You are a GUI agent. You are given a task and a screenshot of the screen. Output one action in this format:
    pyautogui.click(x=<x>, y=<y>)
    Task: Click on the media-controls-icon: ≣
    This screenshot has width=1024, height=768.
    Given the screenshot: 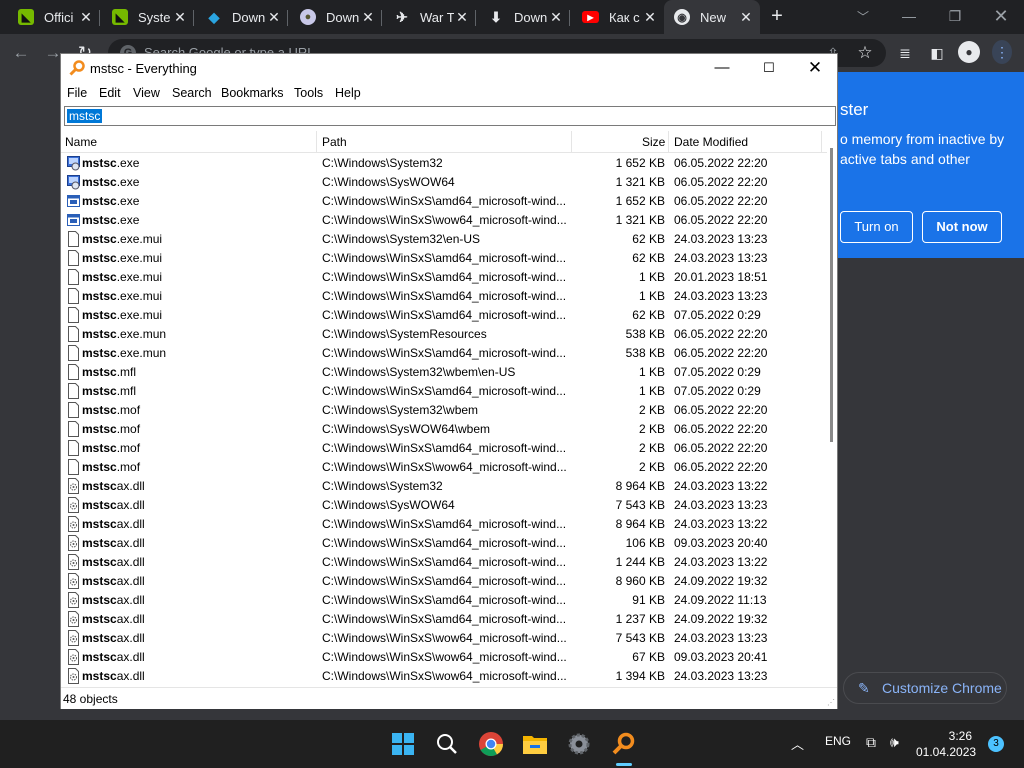 What is the action you would take?
    pyautogui.click(x=905, y=53)
    